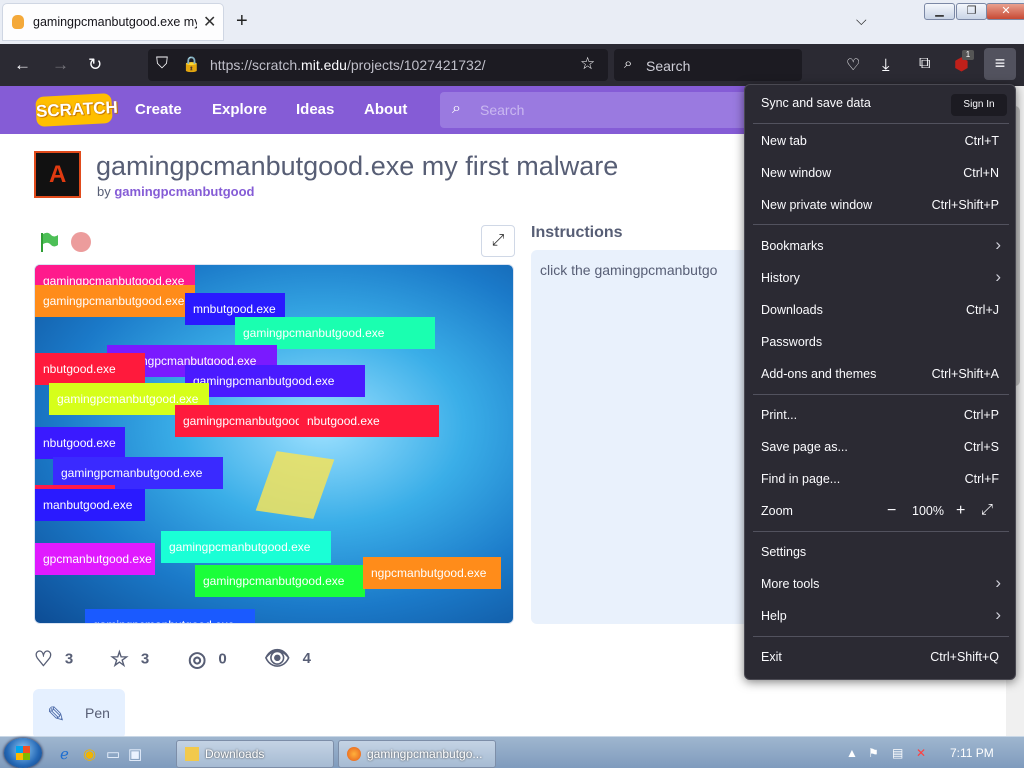 This screenshot has height=768, width=1024. Describe the element at coordinates (18, 22) in the screenshot. I see `scratch-favicon-icon` at that location.